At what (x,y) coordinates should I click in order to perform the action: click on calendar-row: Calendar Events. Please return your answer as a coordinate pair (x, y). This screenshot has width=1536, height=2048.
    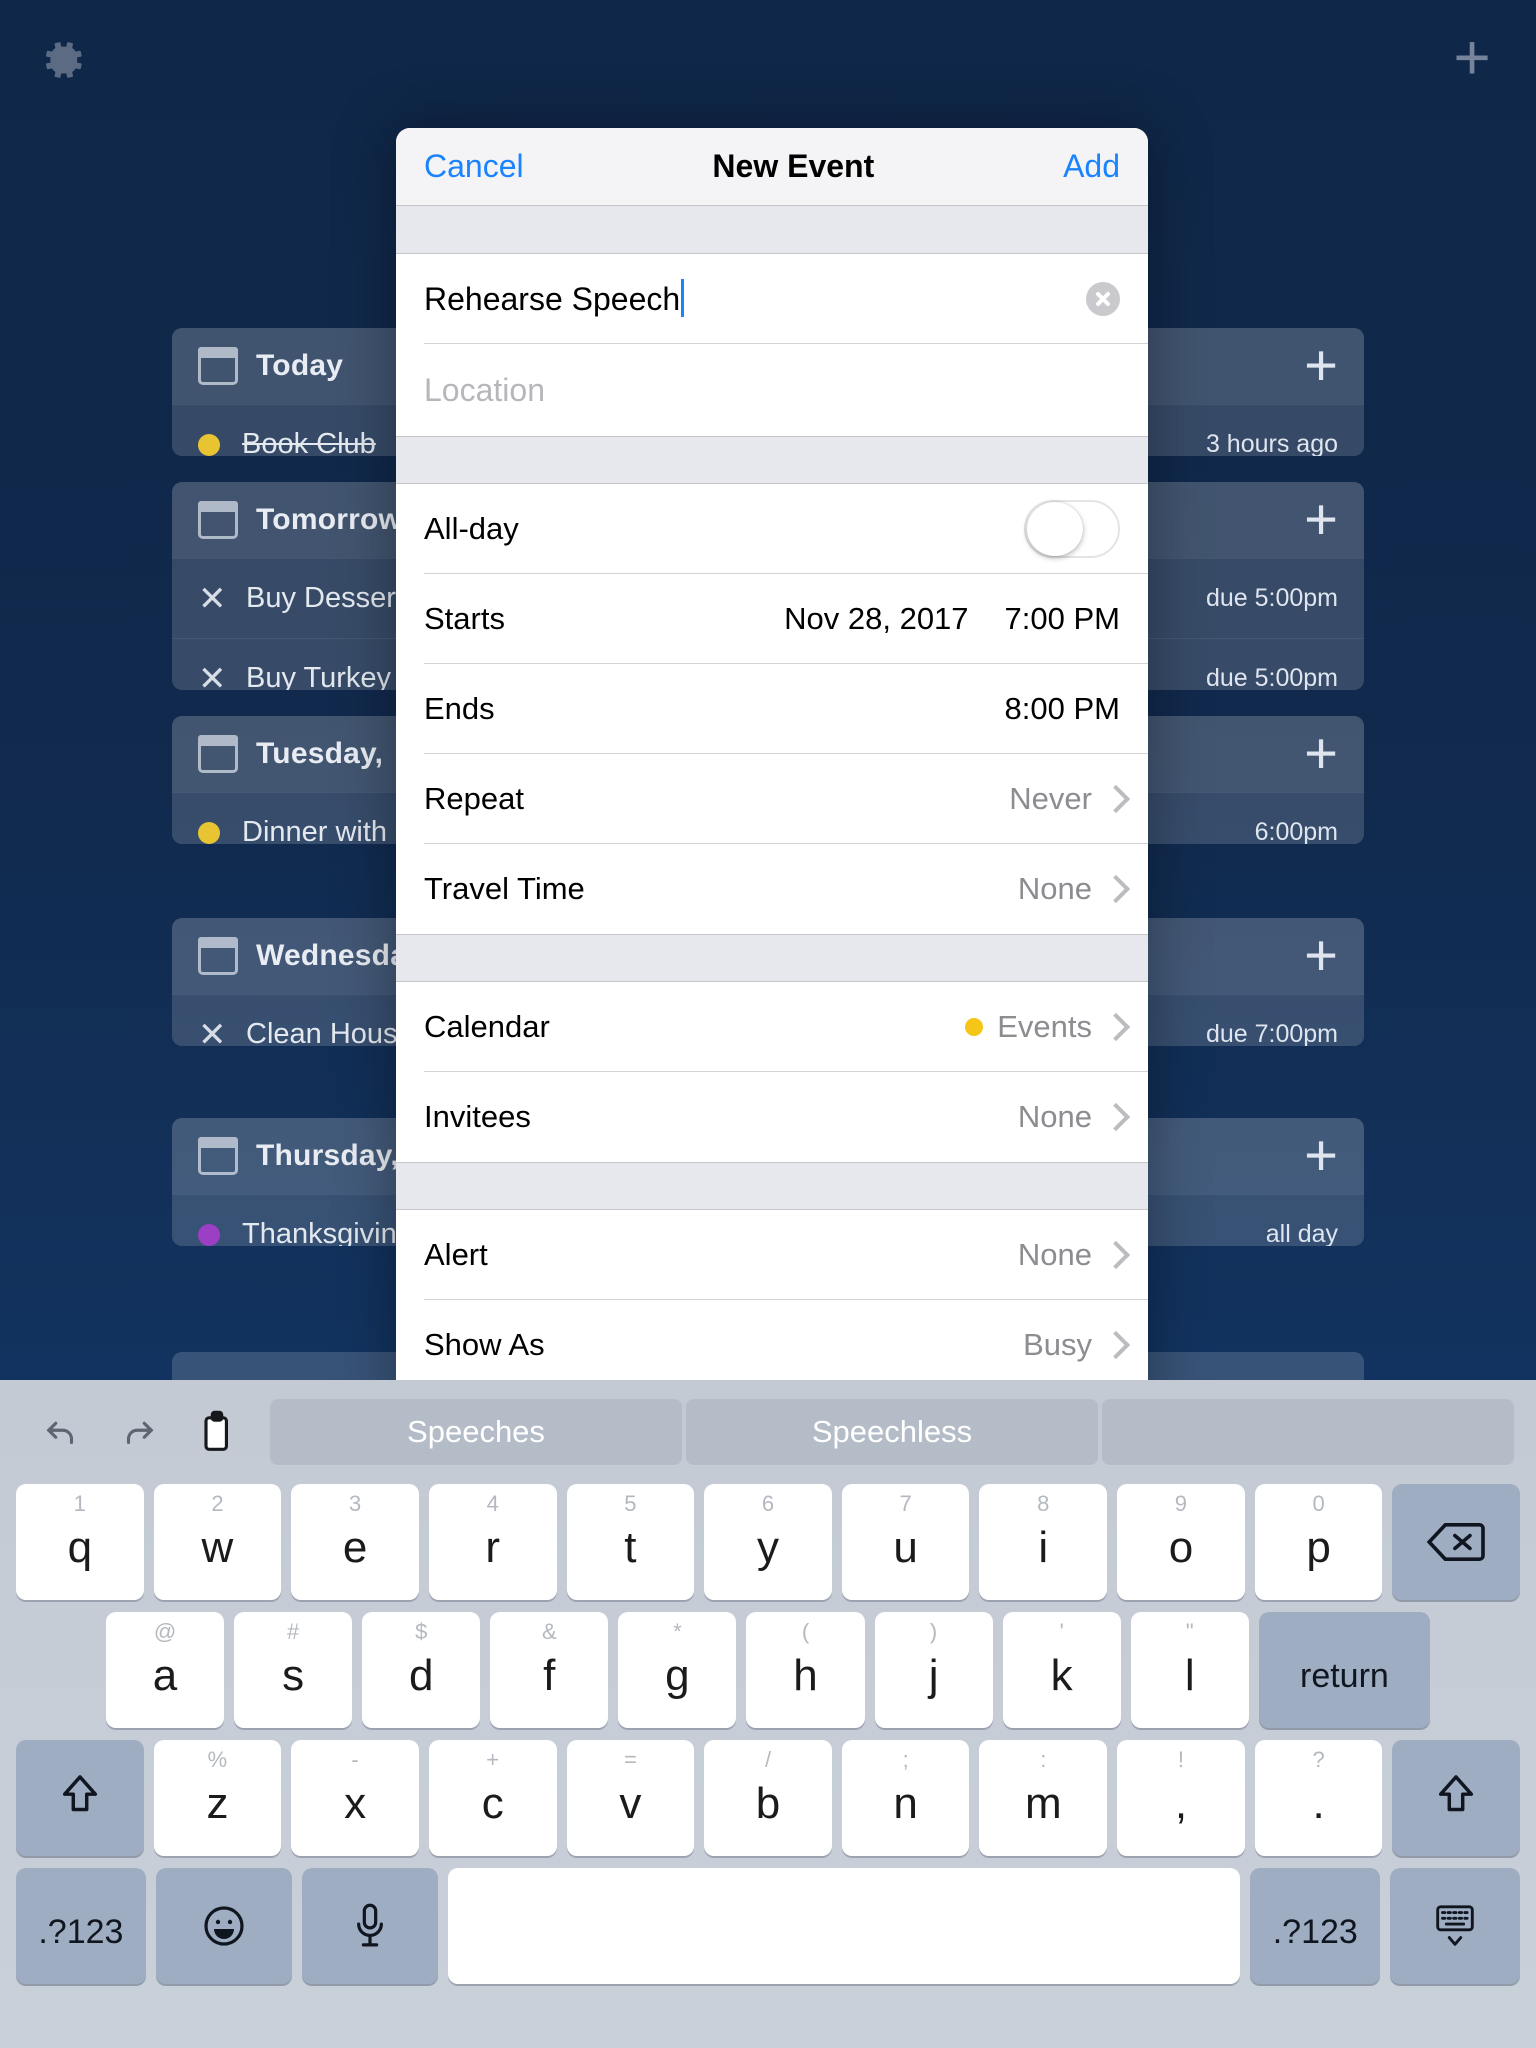
    Looking at the image, I should click on (786, 1027).